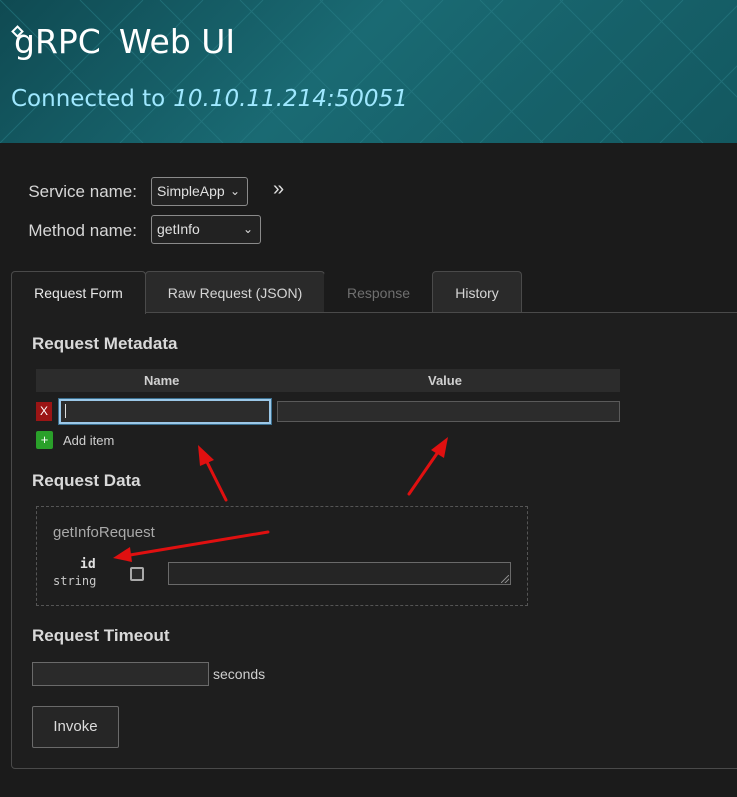  What do you see at coordinates (88, 440) in the screenshot?
I see `add-item-label: Add item` at bounding box center [88, 440].